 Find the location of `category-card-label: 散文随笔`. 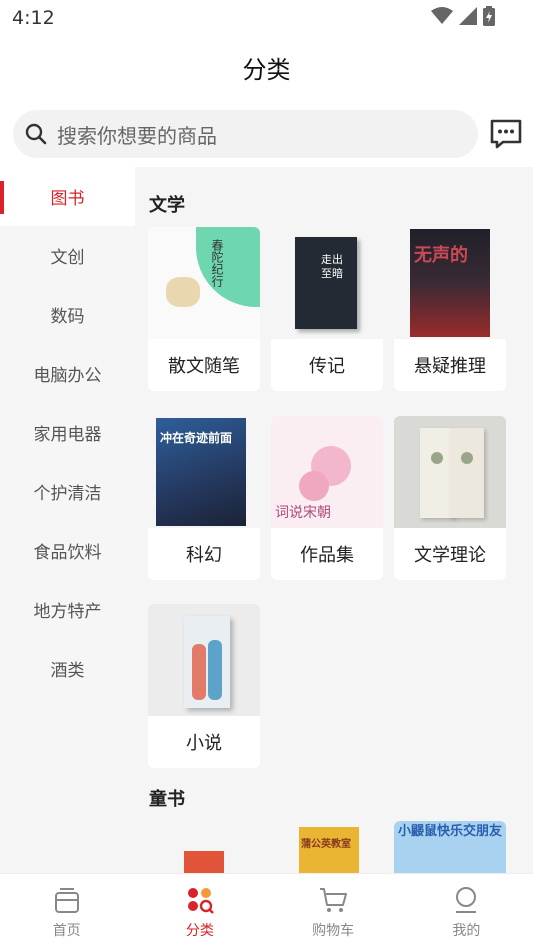

category-card-label: 散文随笔 is located at coordinates (204, 366).